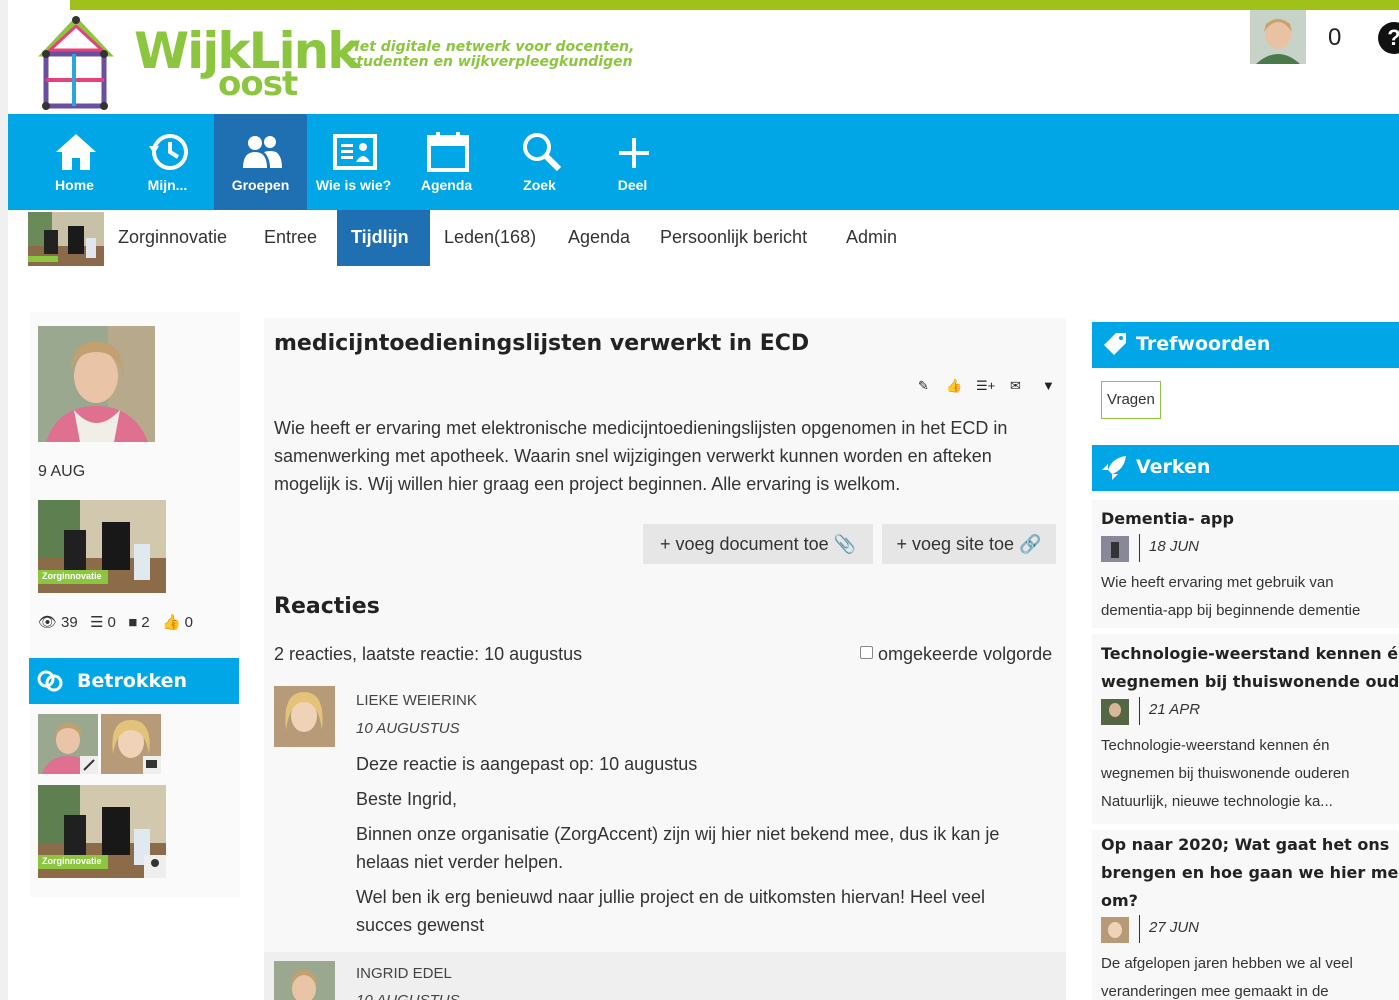 The width and height of the screenshot is (1399, 1000). I want to click on link-icon, so click(50, 681).